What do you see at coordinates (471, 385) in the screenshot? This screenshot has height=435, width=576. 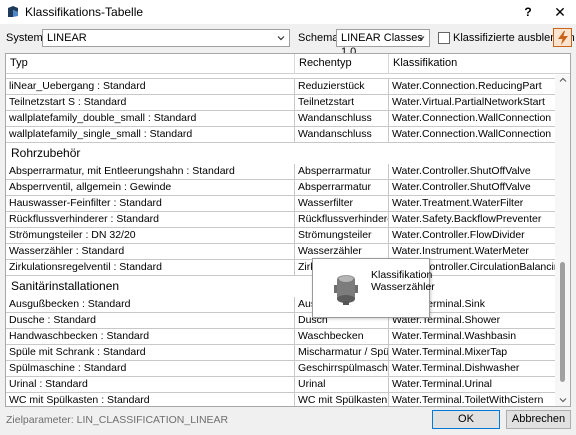 I see `cell-klassifikation: Water.Terminal.Urinal` at bounding box center [471, 385].